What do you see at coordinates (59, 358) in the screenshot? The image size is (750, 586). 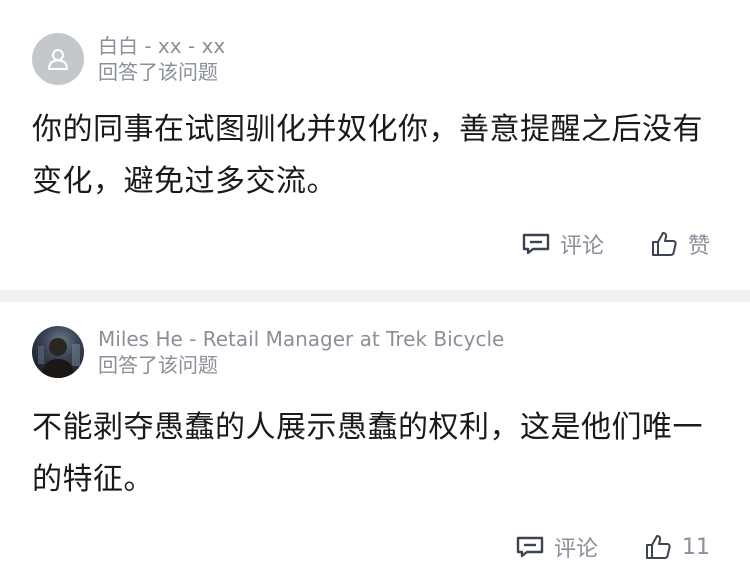 I see `user-photo` at bounding box center [59, 358].